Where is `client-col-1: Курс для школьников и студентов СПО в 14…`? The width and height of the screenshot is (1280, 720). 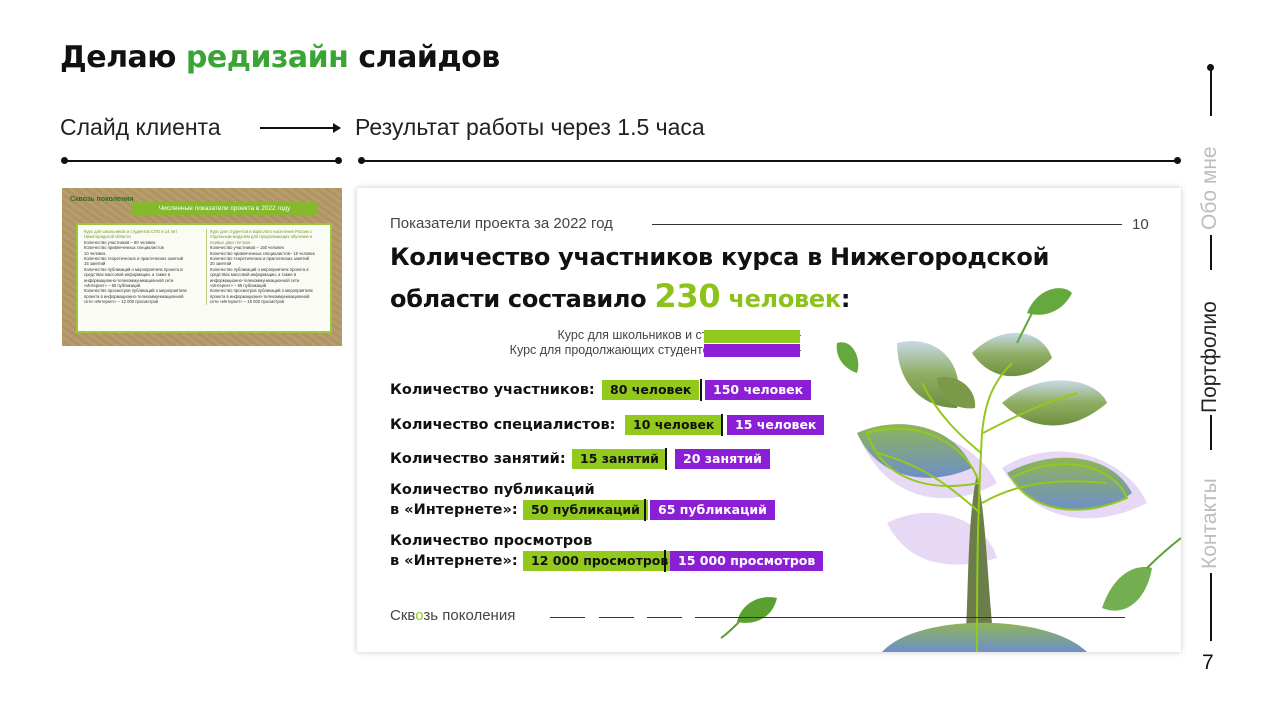
client-col-1: Курс для школьников и студентов СПО в 14… is located at coordinates (143, 267).